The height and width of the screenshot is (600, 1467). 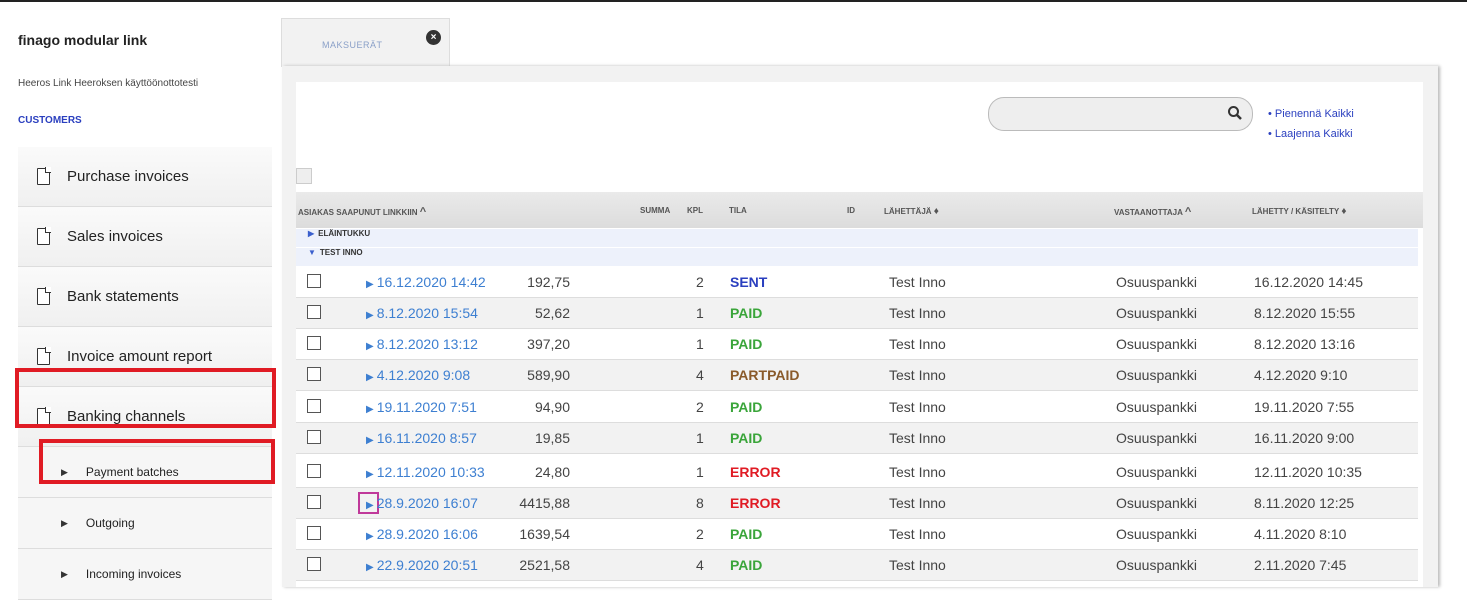 What do you see at coordinates (312, 252) in the screenshot?
I see `caret-down-icon: ▼` at bounding box center [312, 252].